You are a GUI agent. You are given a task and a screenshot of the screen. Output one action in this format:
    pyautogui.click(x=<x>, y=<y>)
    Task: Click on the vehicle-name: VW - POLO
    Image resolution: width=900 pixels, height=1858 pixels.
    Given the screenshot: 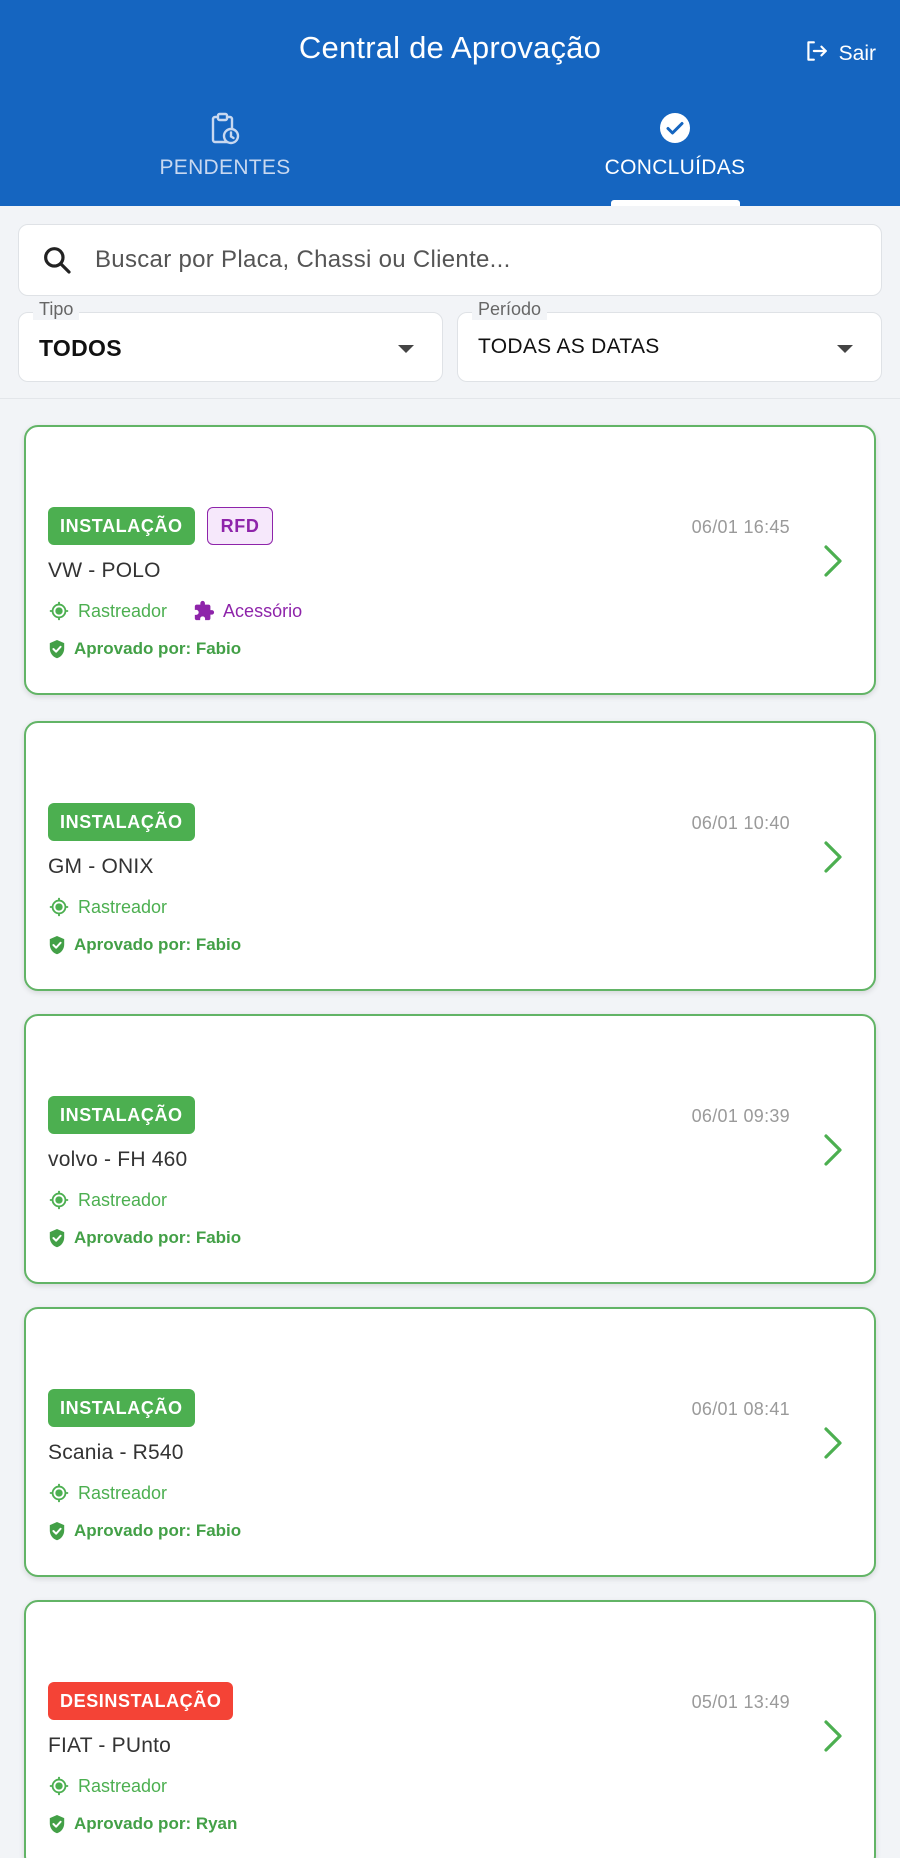 What is the action you would take?
    pyautogui.click(x=104, y=570)
    